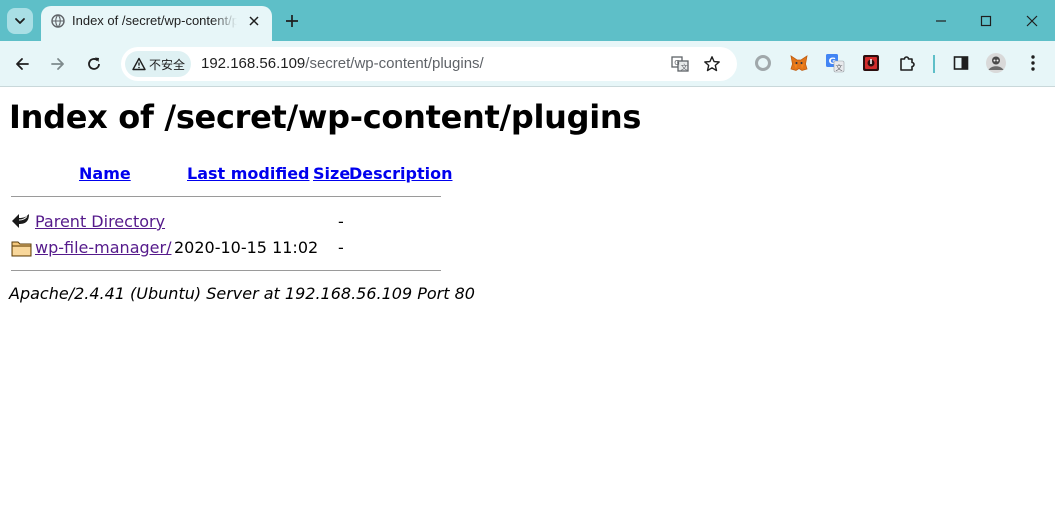 This screenshot has width=1055, height=527. What do you see at coordinates (226, 196) in the screenshot?
I see `header-divider` at bounding box center [226, 196].